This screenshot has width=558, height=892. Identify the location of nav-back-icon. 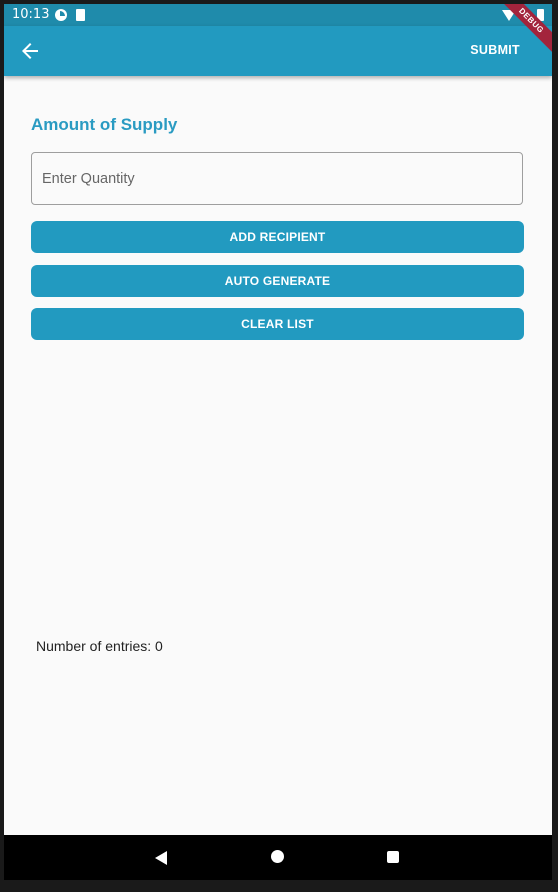
(161, 858).